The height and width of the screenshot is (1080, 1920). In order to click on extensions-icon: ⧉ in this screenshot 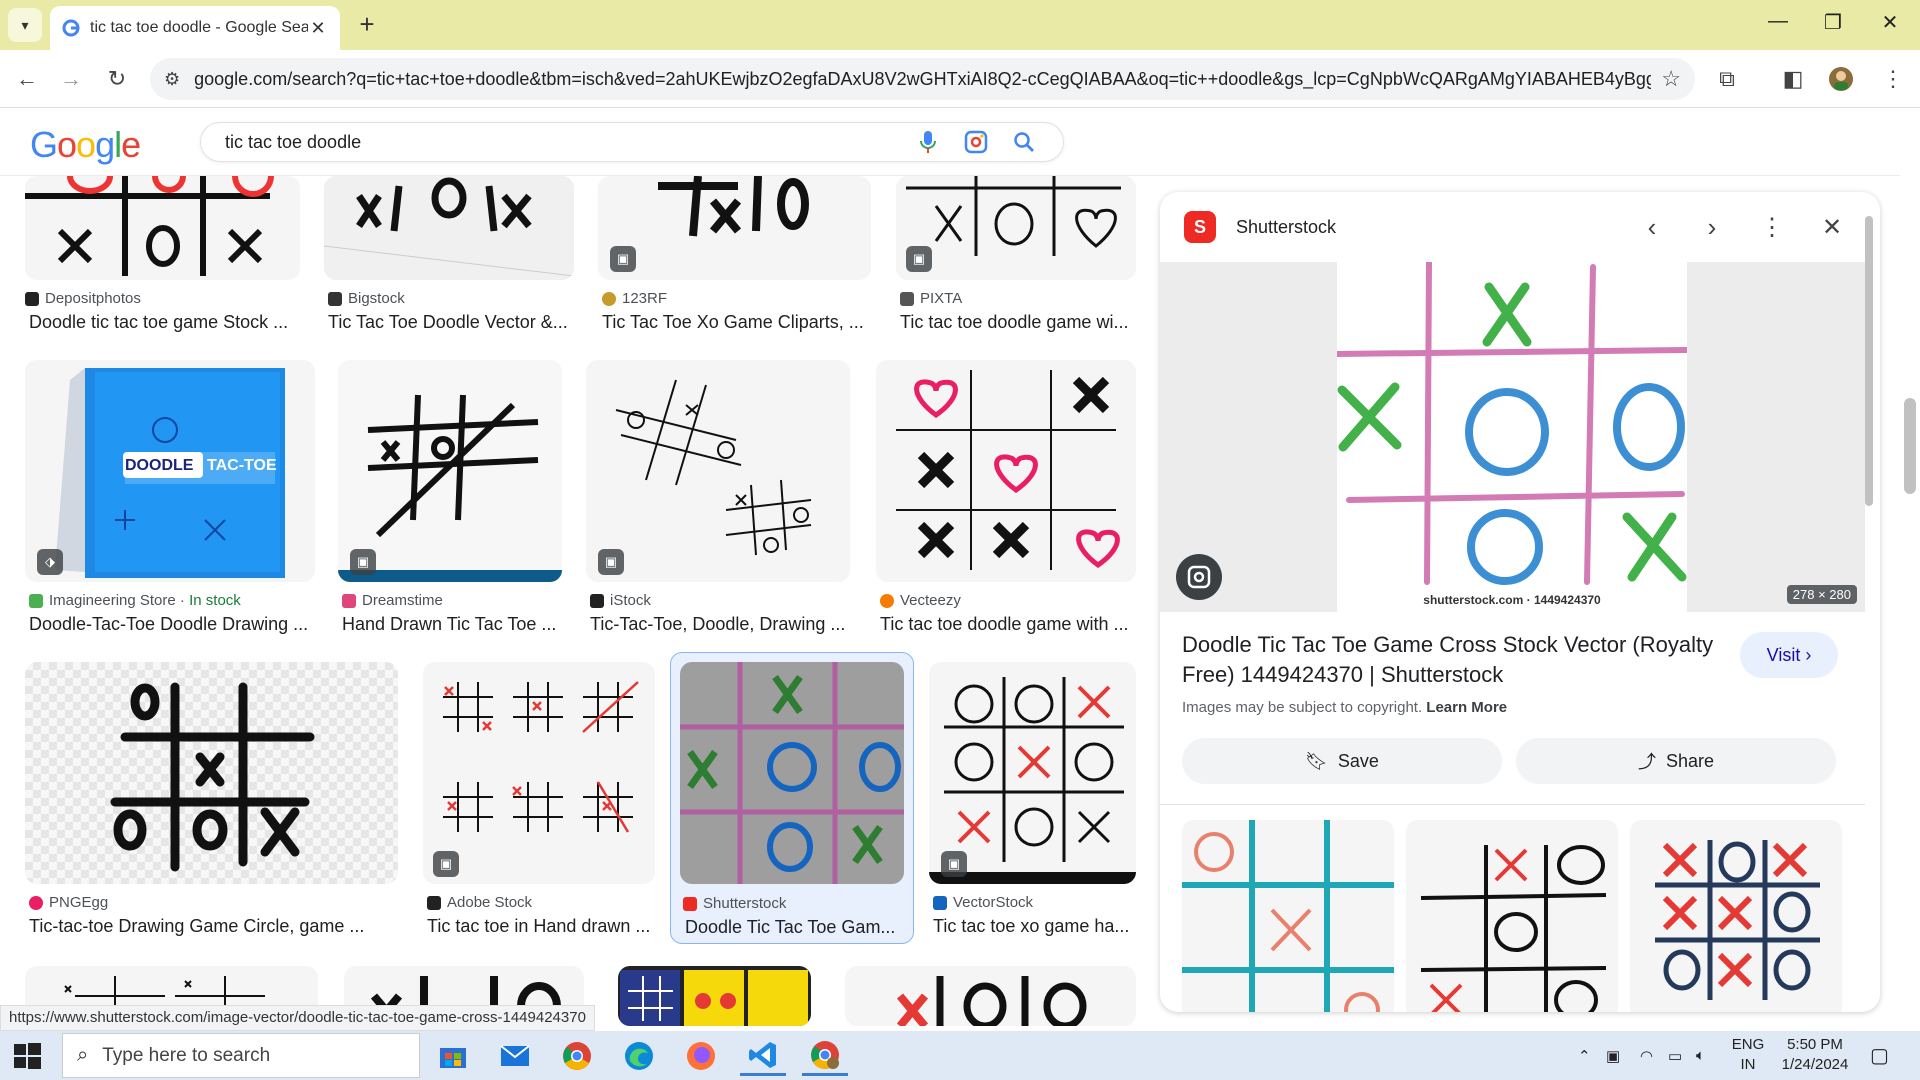, I will do `click(1727, 79)`.